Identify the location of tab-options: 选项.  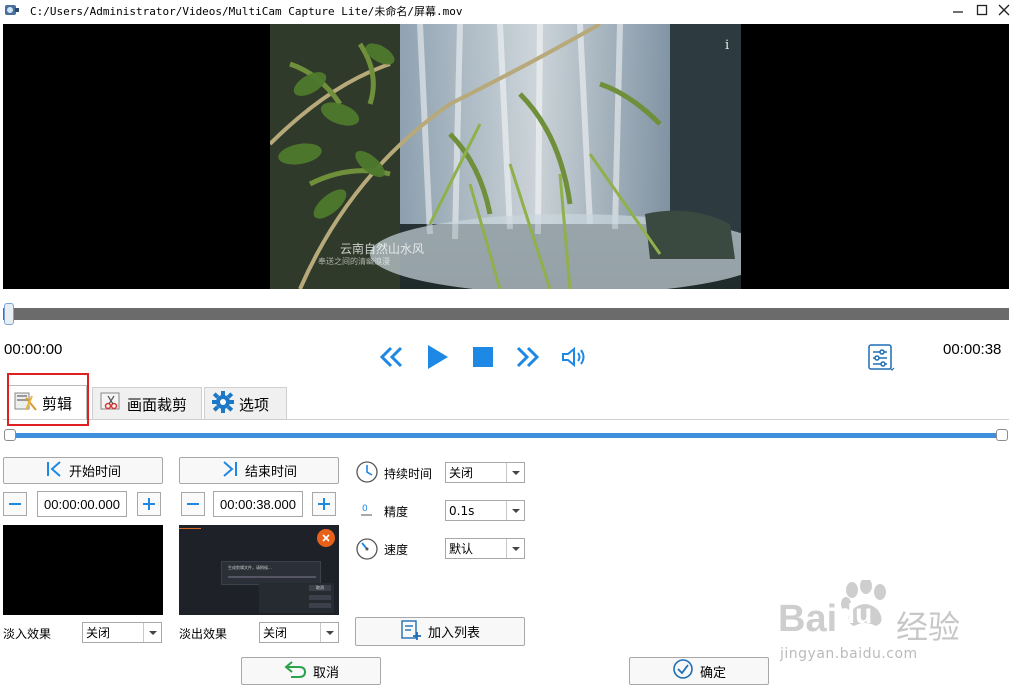
(245, 403).